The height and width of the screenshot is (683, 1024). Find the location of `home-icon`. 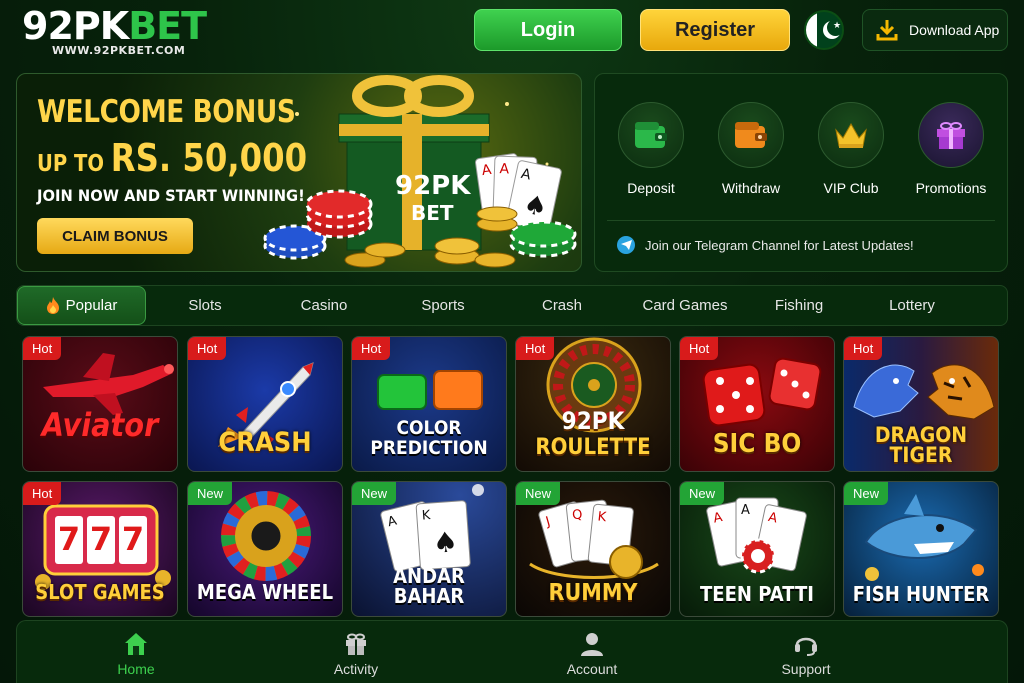

home-icon is located at coordinates (136, 644).